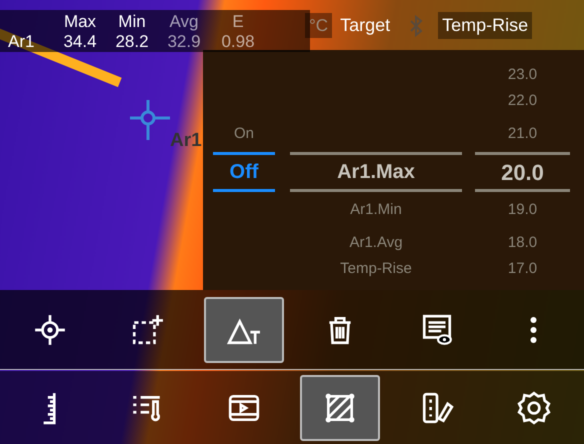 The width and height of the screenshot is (584, 444). What do you see at coordinates (376, 269) in the screenshot?
I see `target-option: Temp-Rise` at bounding box center [376, 269].